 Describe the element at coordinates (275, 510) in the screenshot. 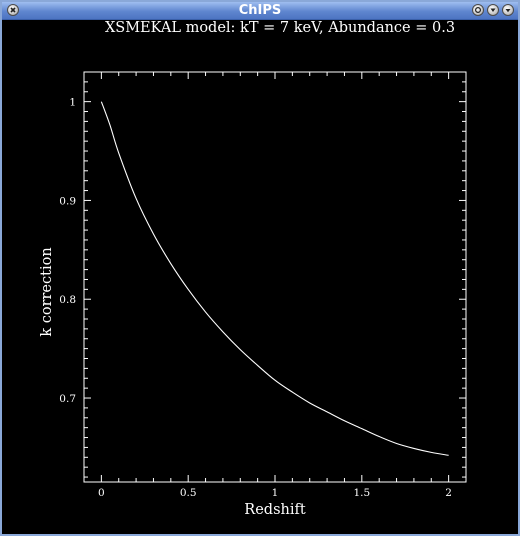

I see `x-axis-label: Redshift` at that location.